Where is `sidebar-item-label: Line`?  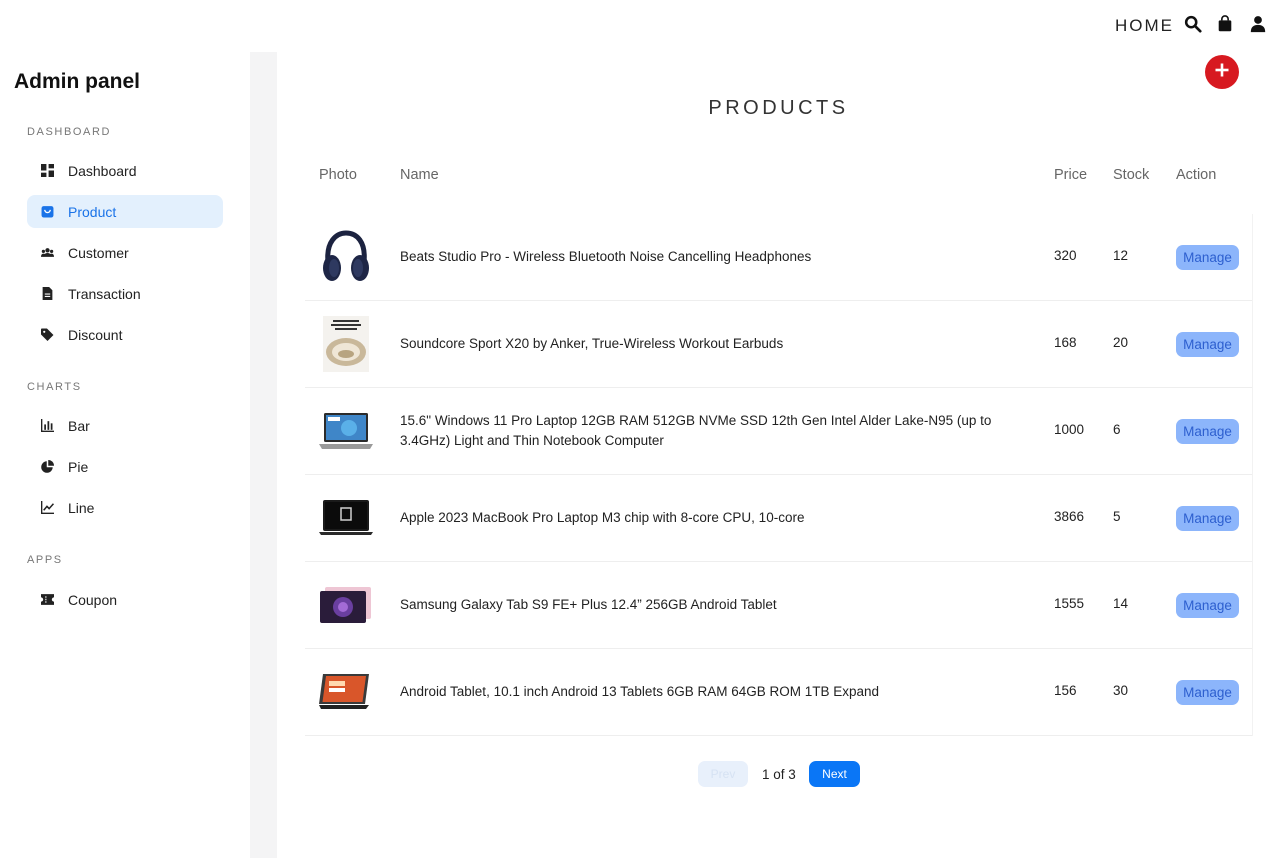
sidebar-item-label: Line is located at coordinates (81, 507).